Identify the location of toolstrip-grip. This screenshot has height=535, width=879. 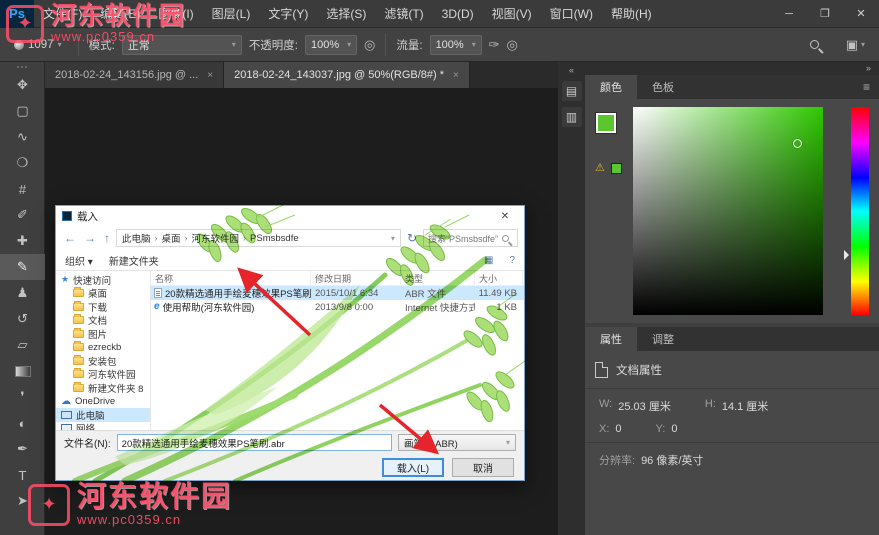
(22, 67).